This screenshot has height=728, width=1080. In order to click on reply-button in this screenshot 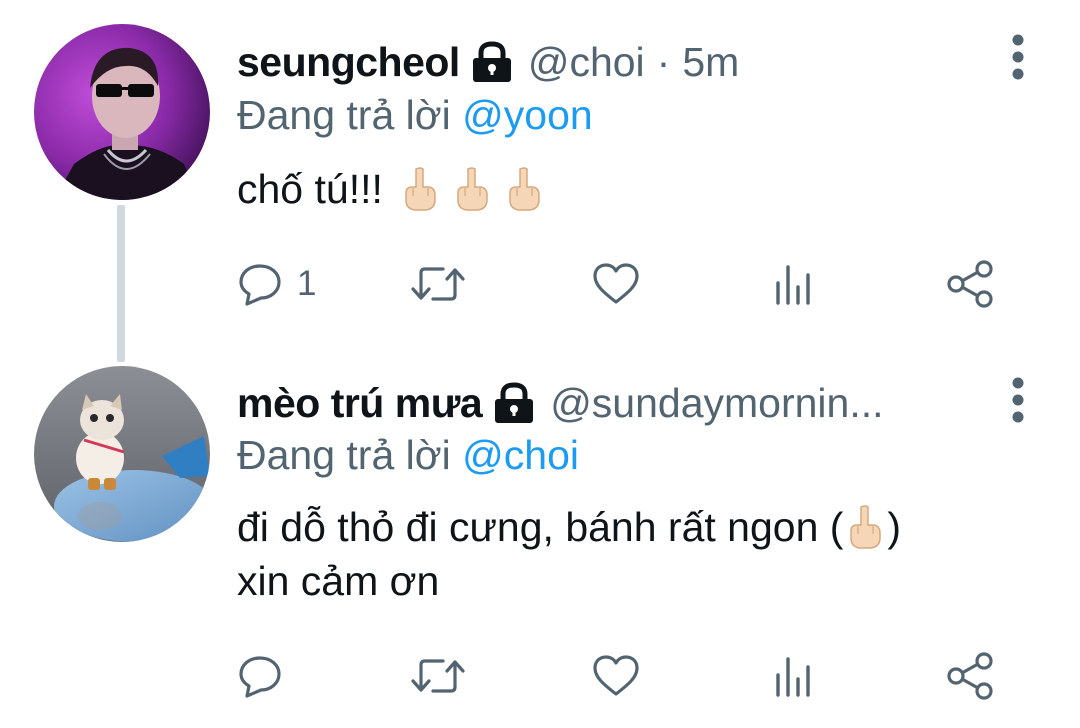, I will do `click(260, 676)`.